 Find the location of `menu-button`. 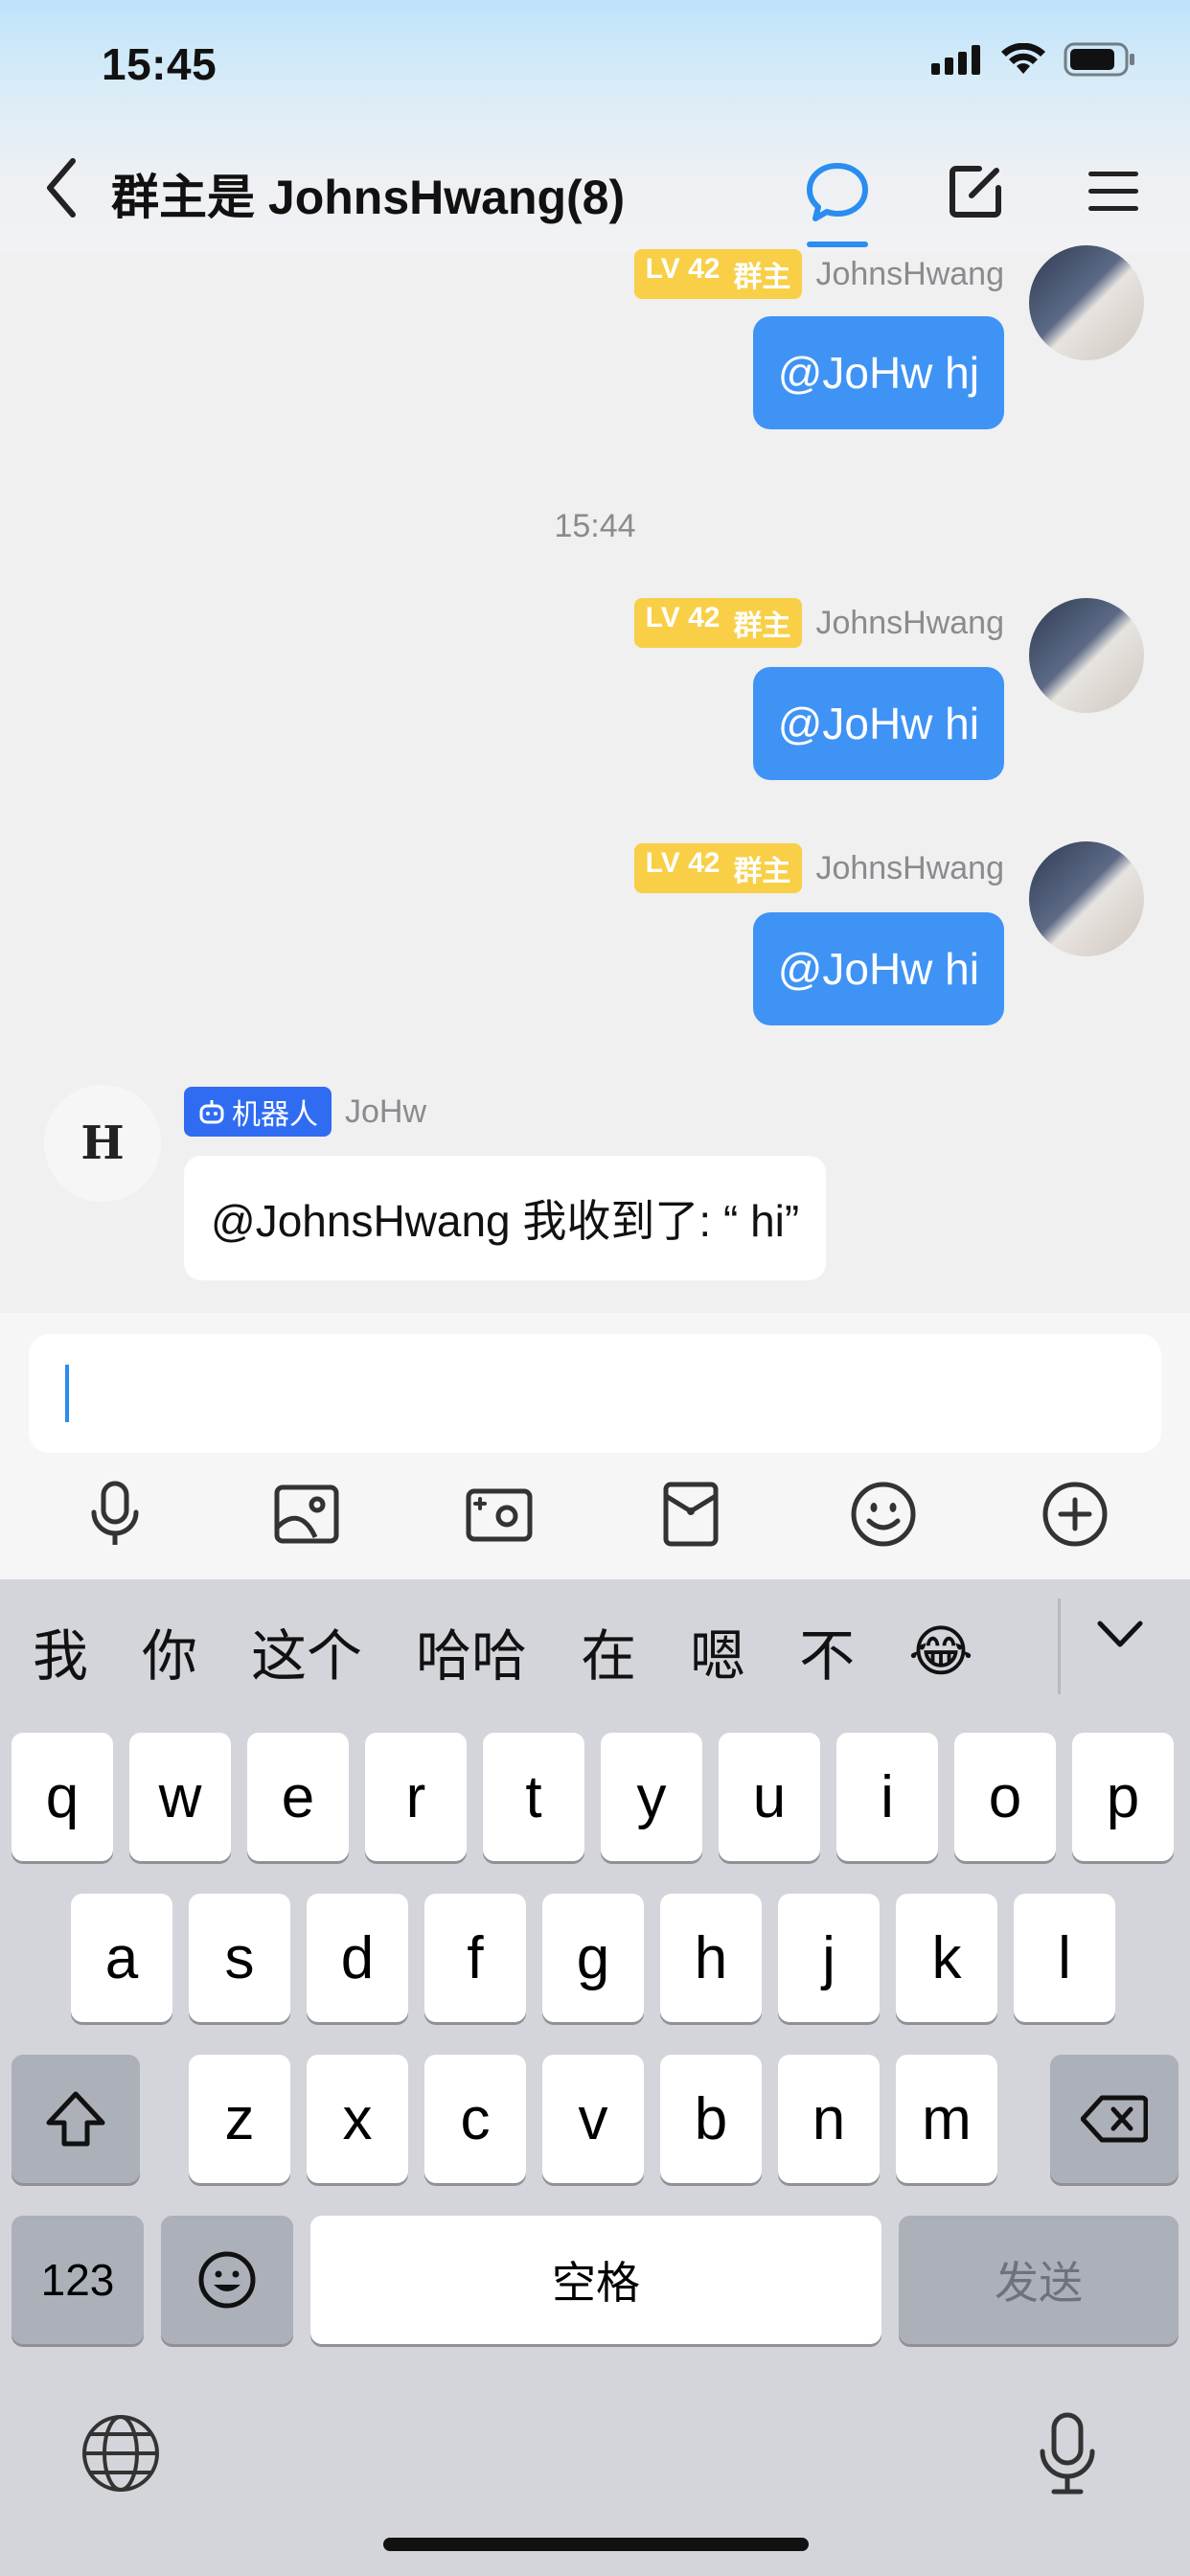

menu-button is located at coordinates (1113, 191).